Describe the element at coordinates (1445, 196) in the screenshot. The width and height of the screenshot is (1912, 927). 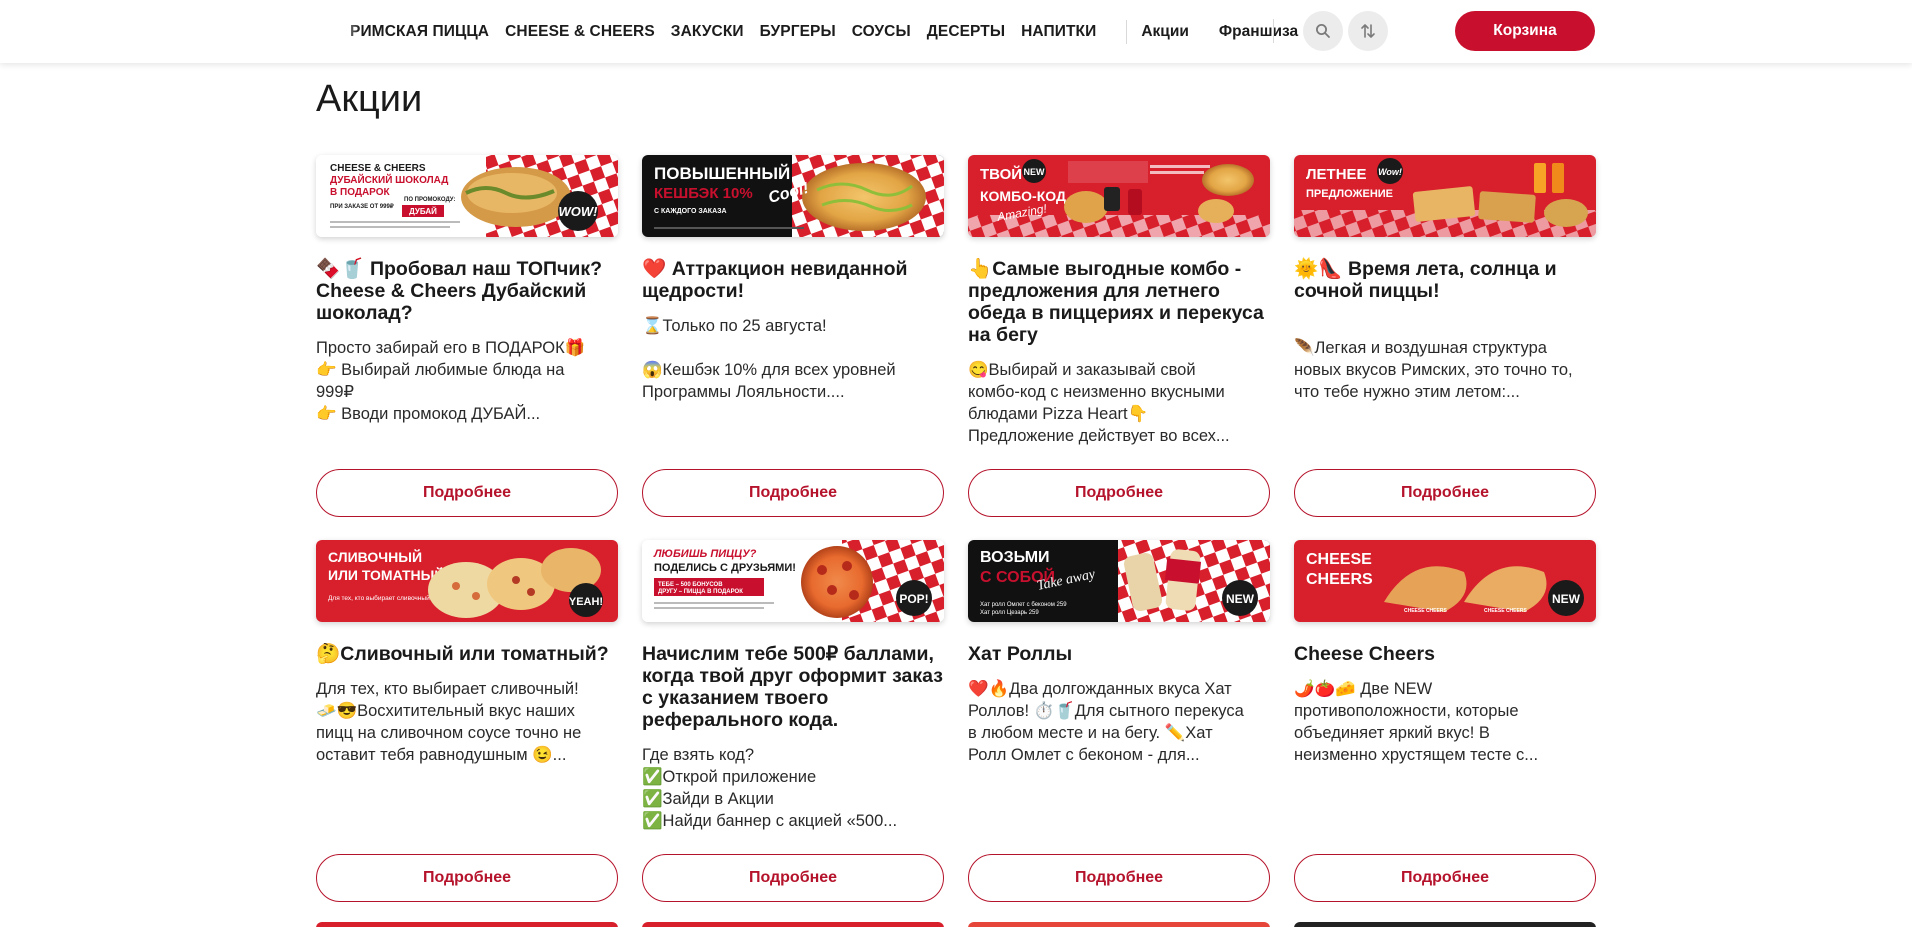
I see `promo-banner: ЛЕТНЕЕ ПРЕДЛОЖЕНИЕ Wow!` at that location.